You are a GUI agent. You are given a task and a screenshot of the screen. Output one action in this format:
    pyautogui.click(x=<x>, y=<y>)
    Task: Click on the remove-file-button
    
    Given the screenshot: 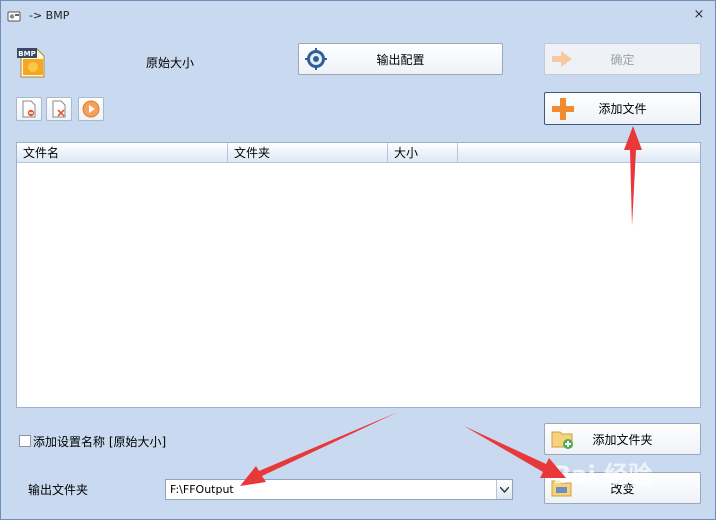 What is the action you would take?
    pyautogui.click(x=29, y=109)
    